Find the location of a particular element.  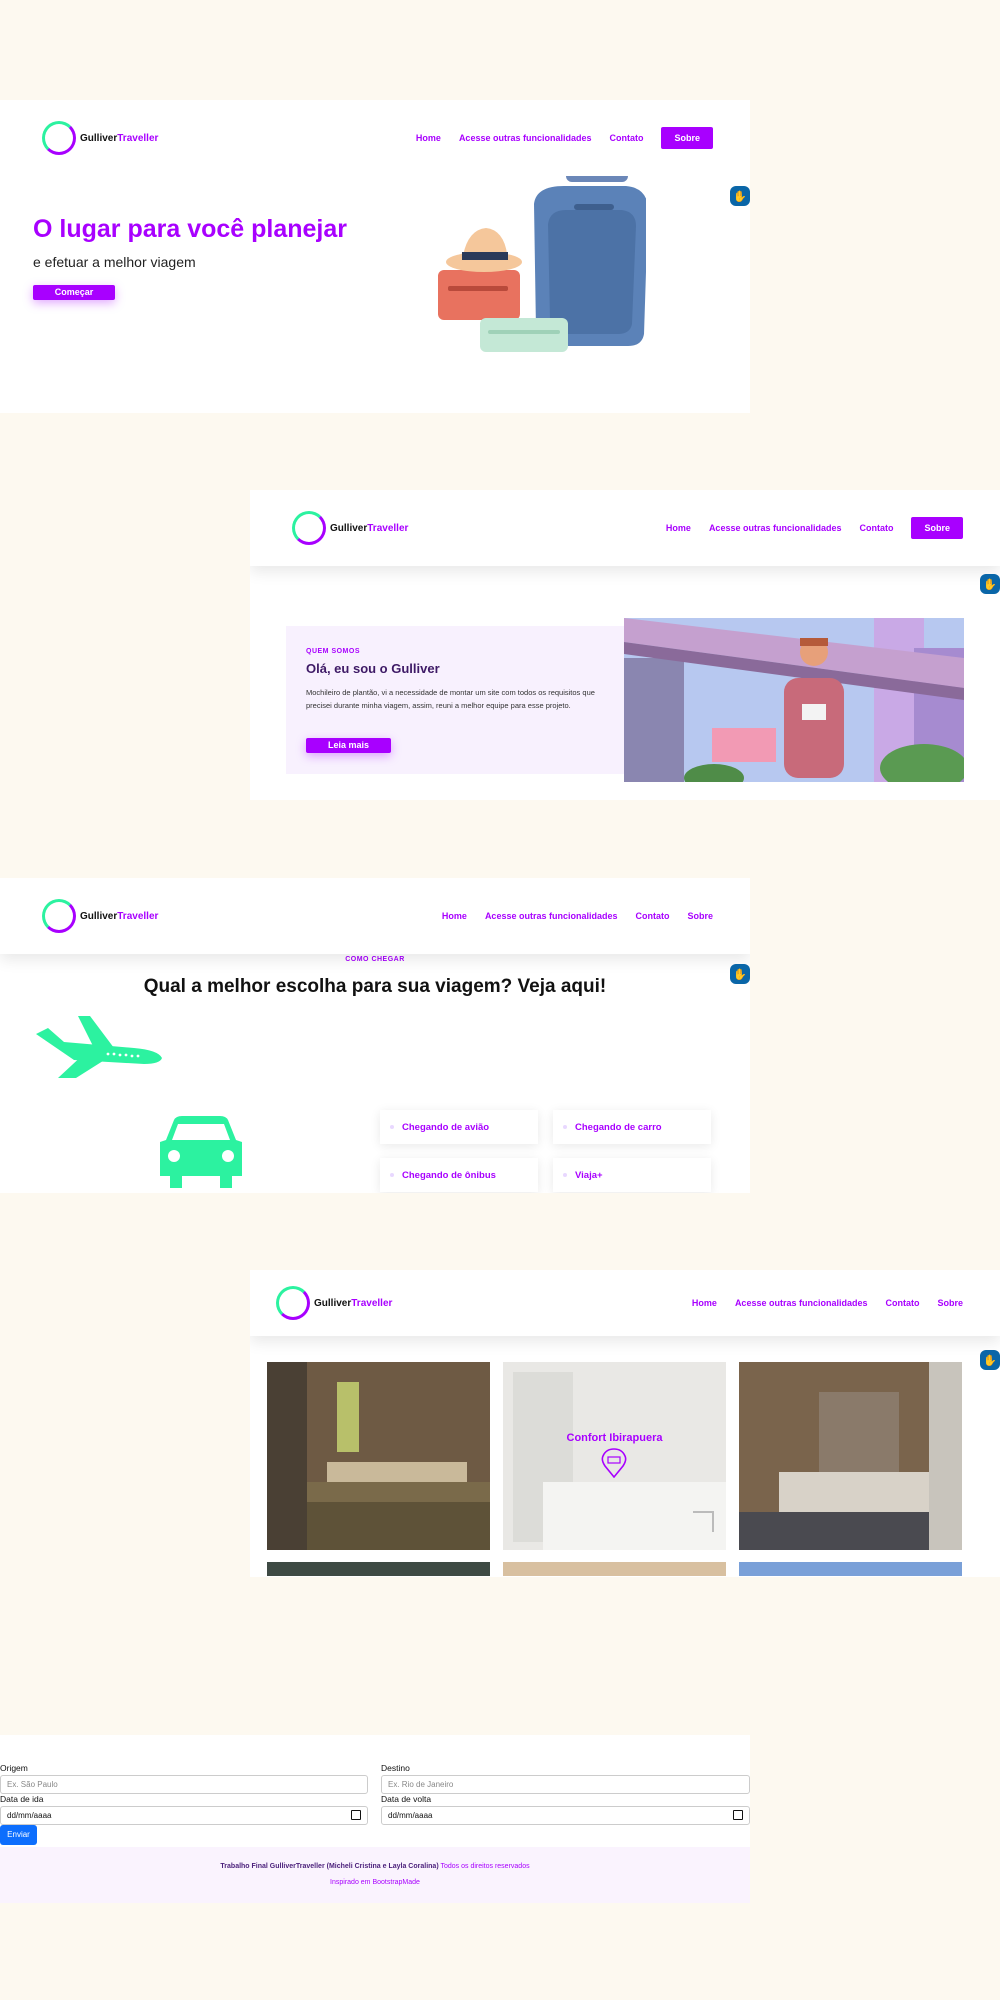

card-bus: Chegando de ônibus is located at coordinates (459, 1175).